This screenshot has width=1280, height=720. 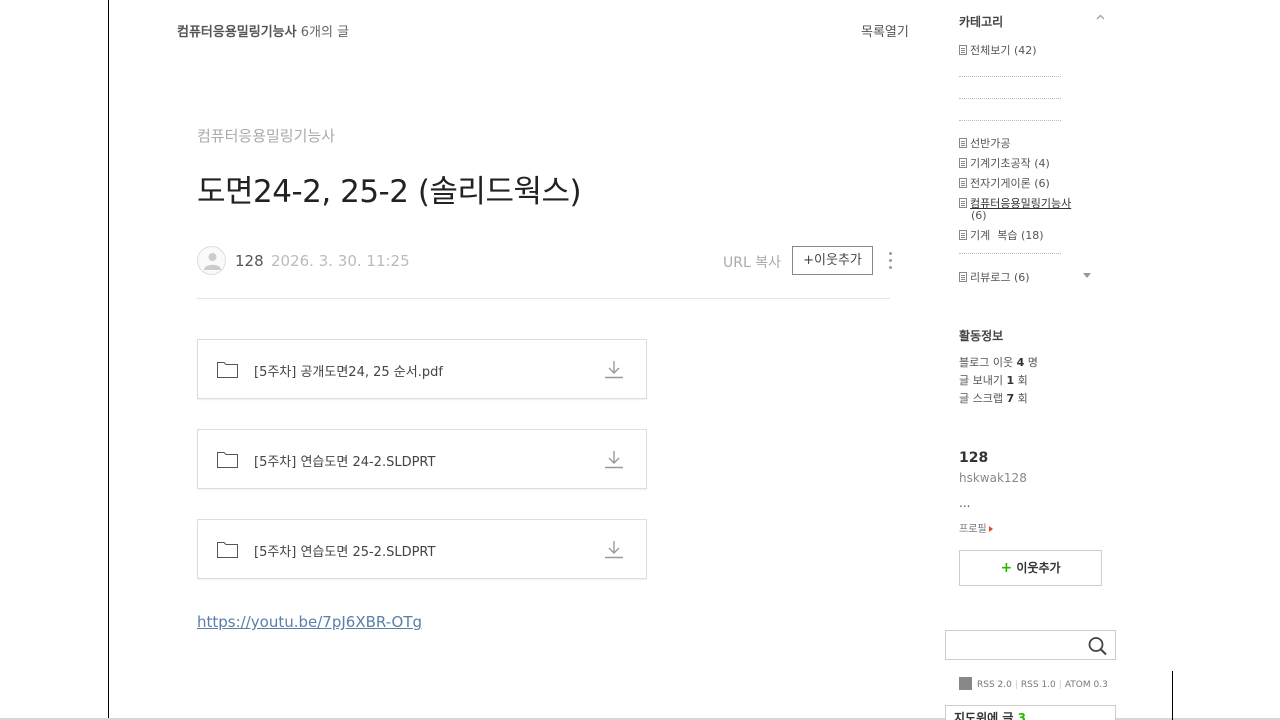 What do you see at coordinates (237, 32) in the screenshot?
I see `header-category: 컴퓨터응용밀링기능사` at bounding box center [237, 32].